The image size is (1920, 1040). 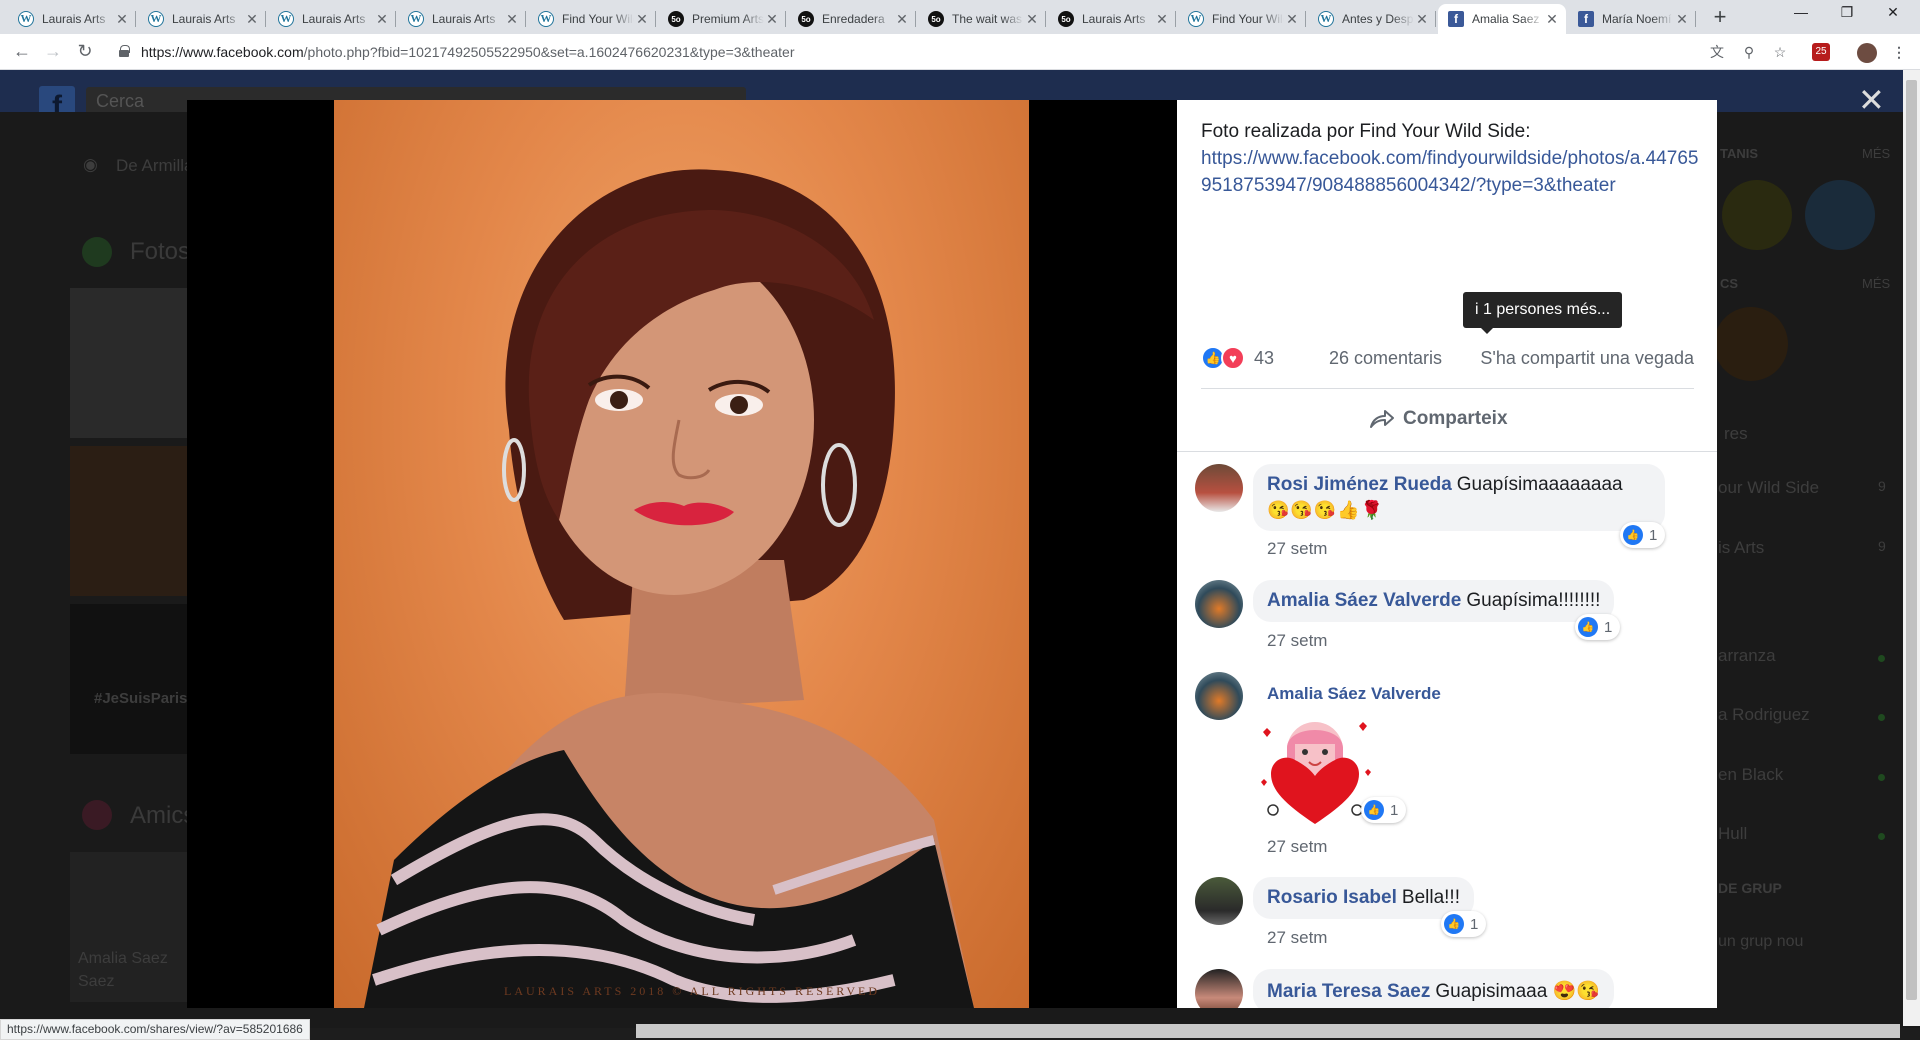 I want to click on browser-tab-active: f Amalia Saez ✕, so click(x=1502, y=19).